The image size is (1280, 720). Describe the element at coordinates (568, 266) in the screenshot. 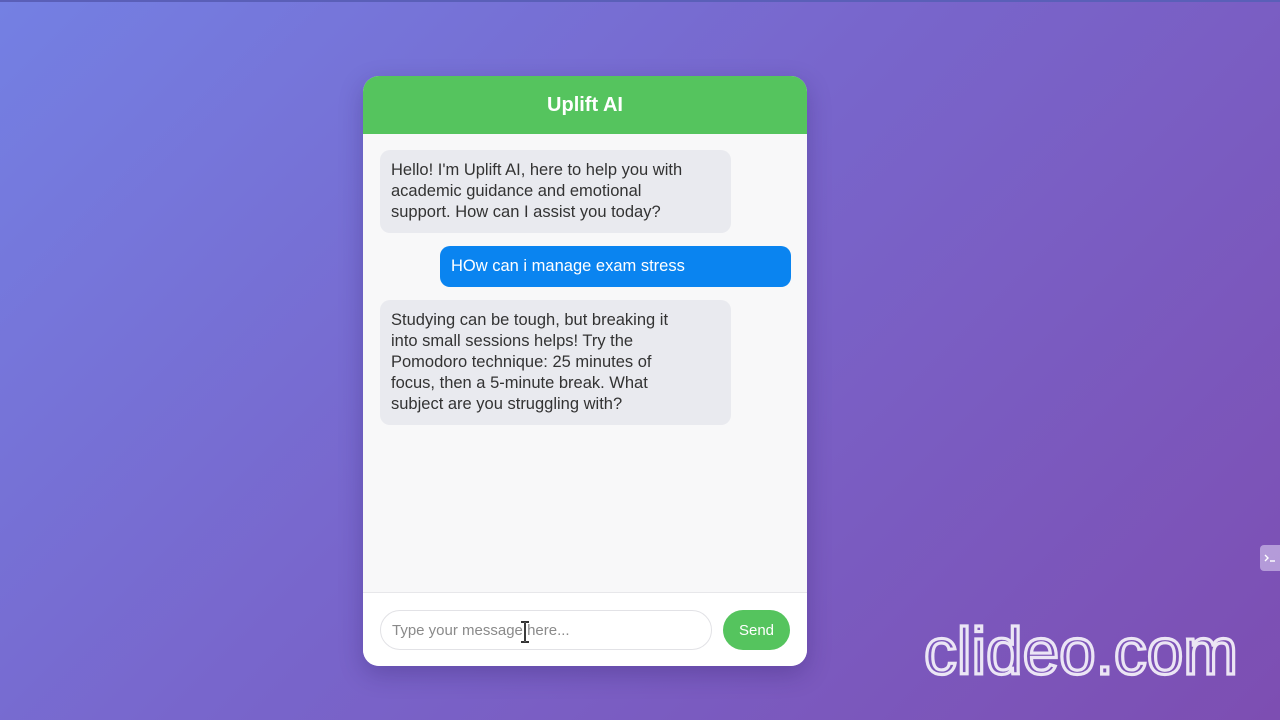

I see `message-line: HOw can i manage exam stress` at that location.